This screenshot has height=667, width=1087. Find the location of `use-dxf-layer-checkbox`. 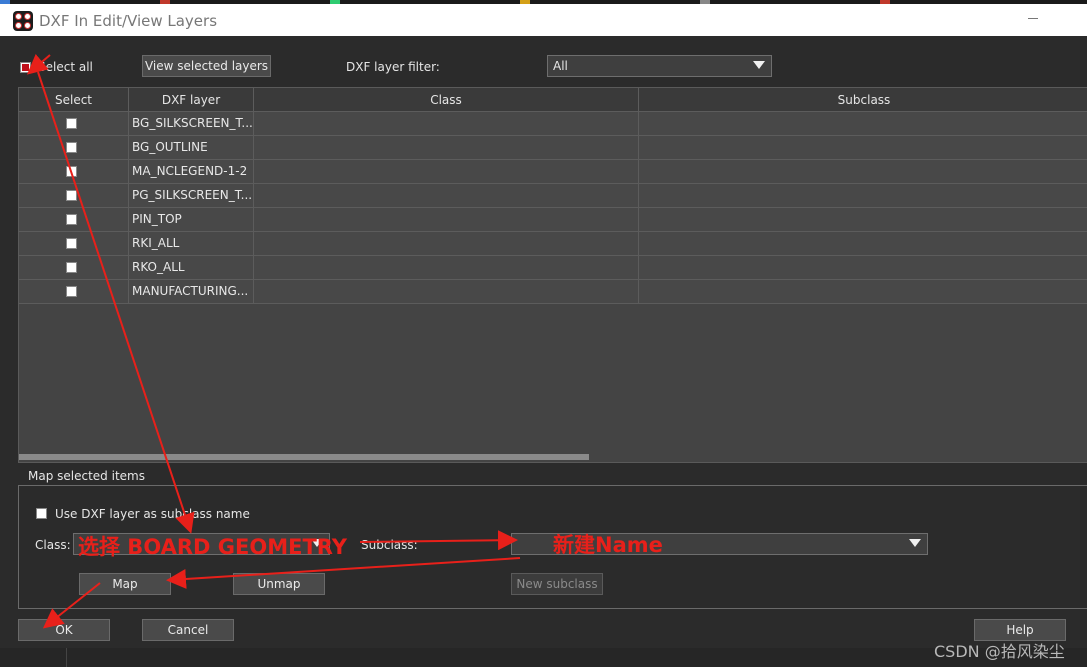

use-dxf-layer-checkbox is located at coordinates (41, 513).